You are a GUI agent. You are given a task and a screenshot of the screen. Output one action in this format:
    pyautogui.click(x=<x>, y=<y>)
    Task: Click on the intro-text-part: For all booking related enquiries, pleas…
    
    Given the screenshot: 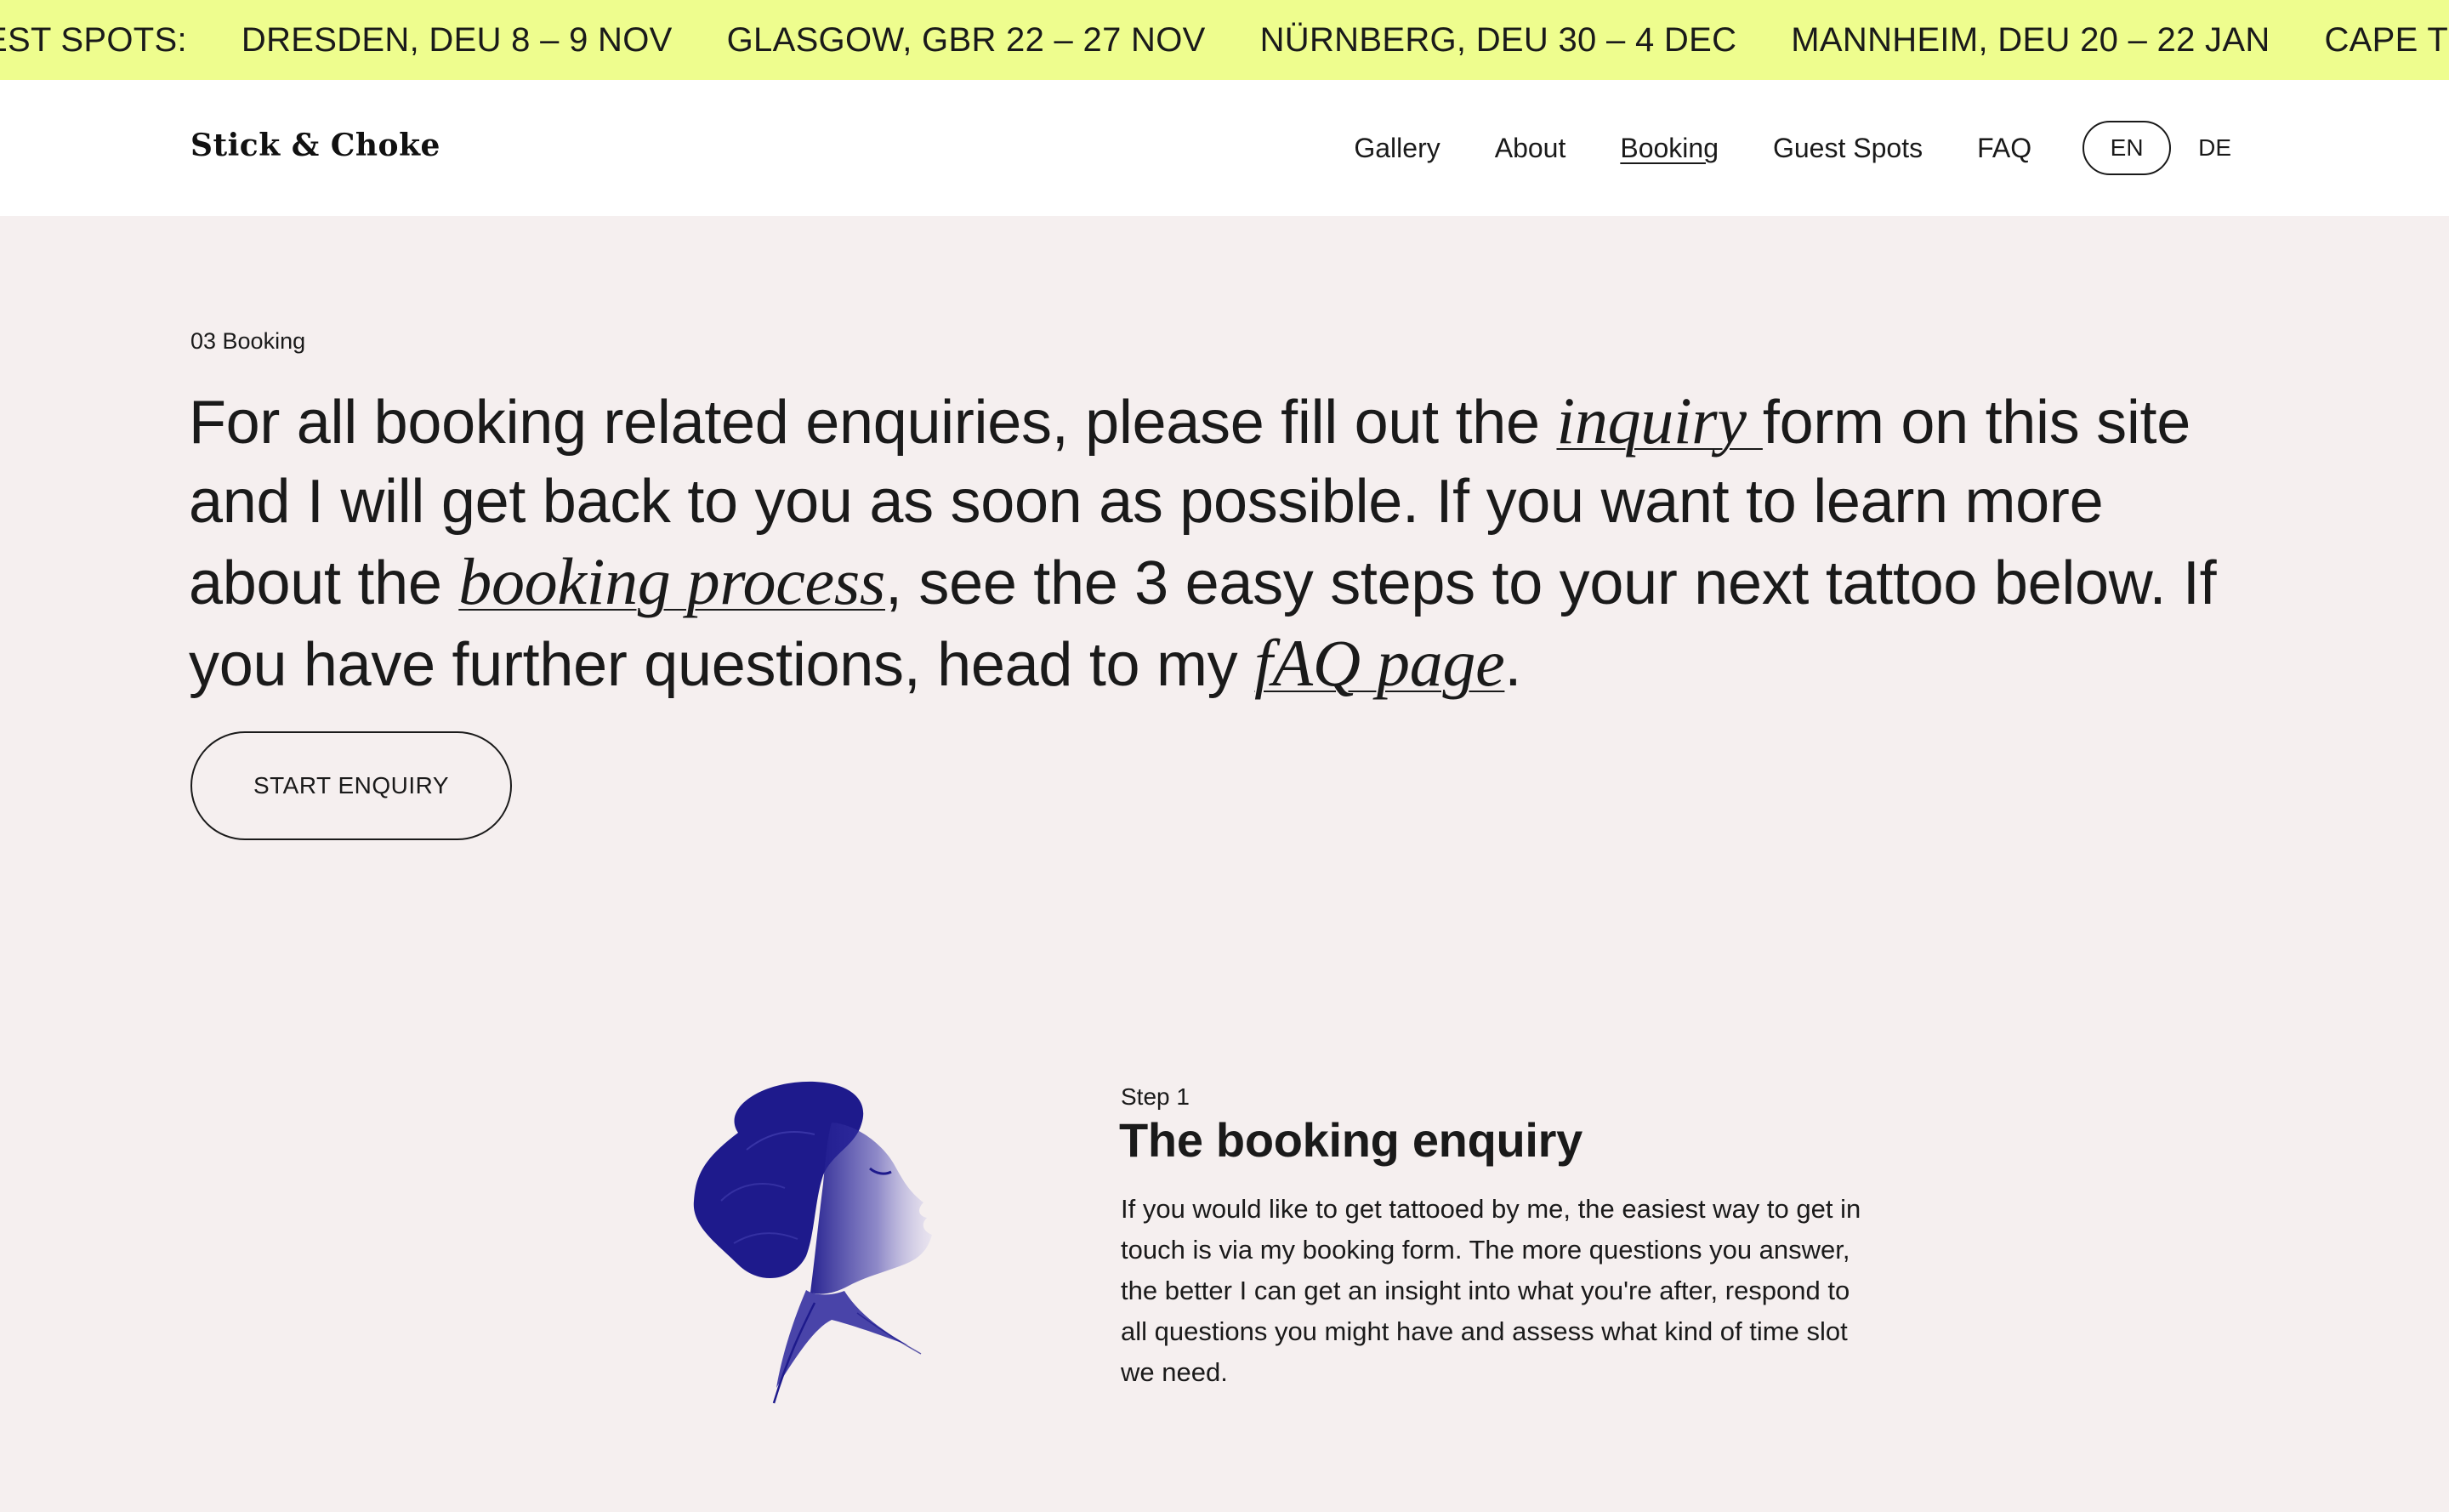 What is the action you would take?
    pyautogui.click(x=873, y=423)
    